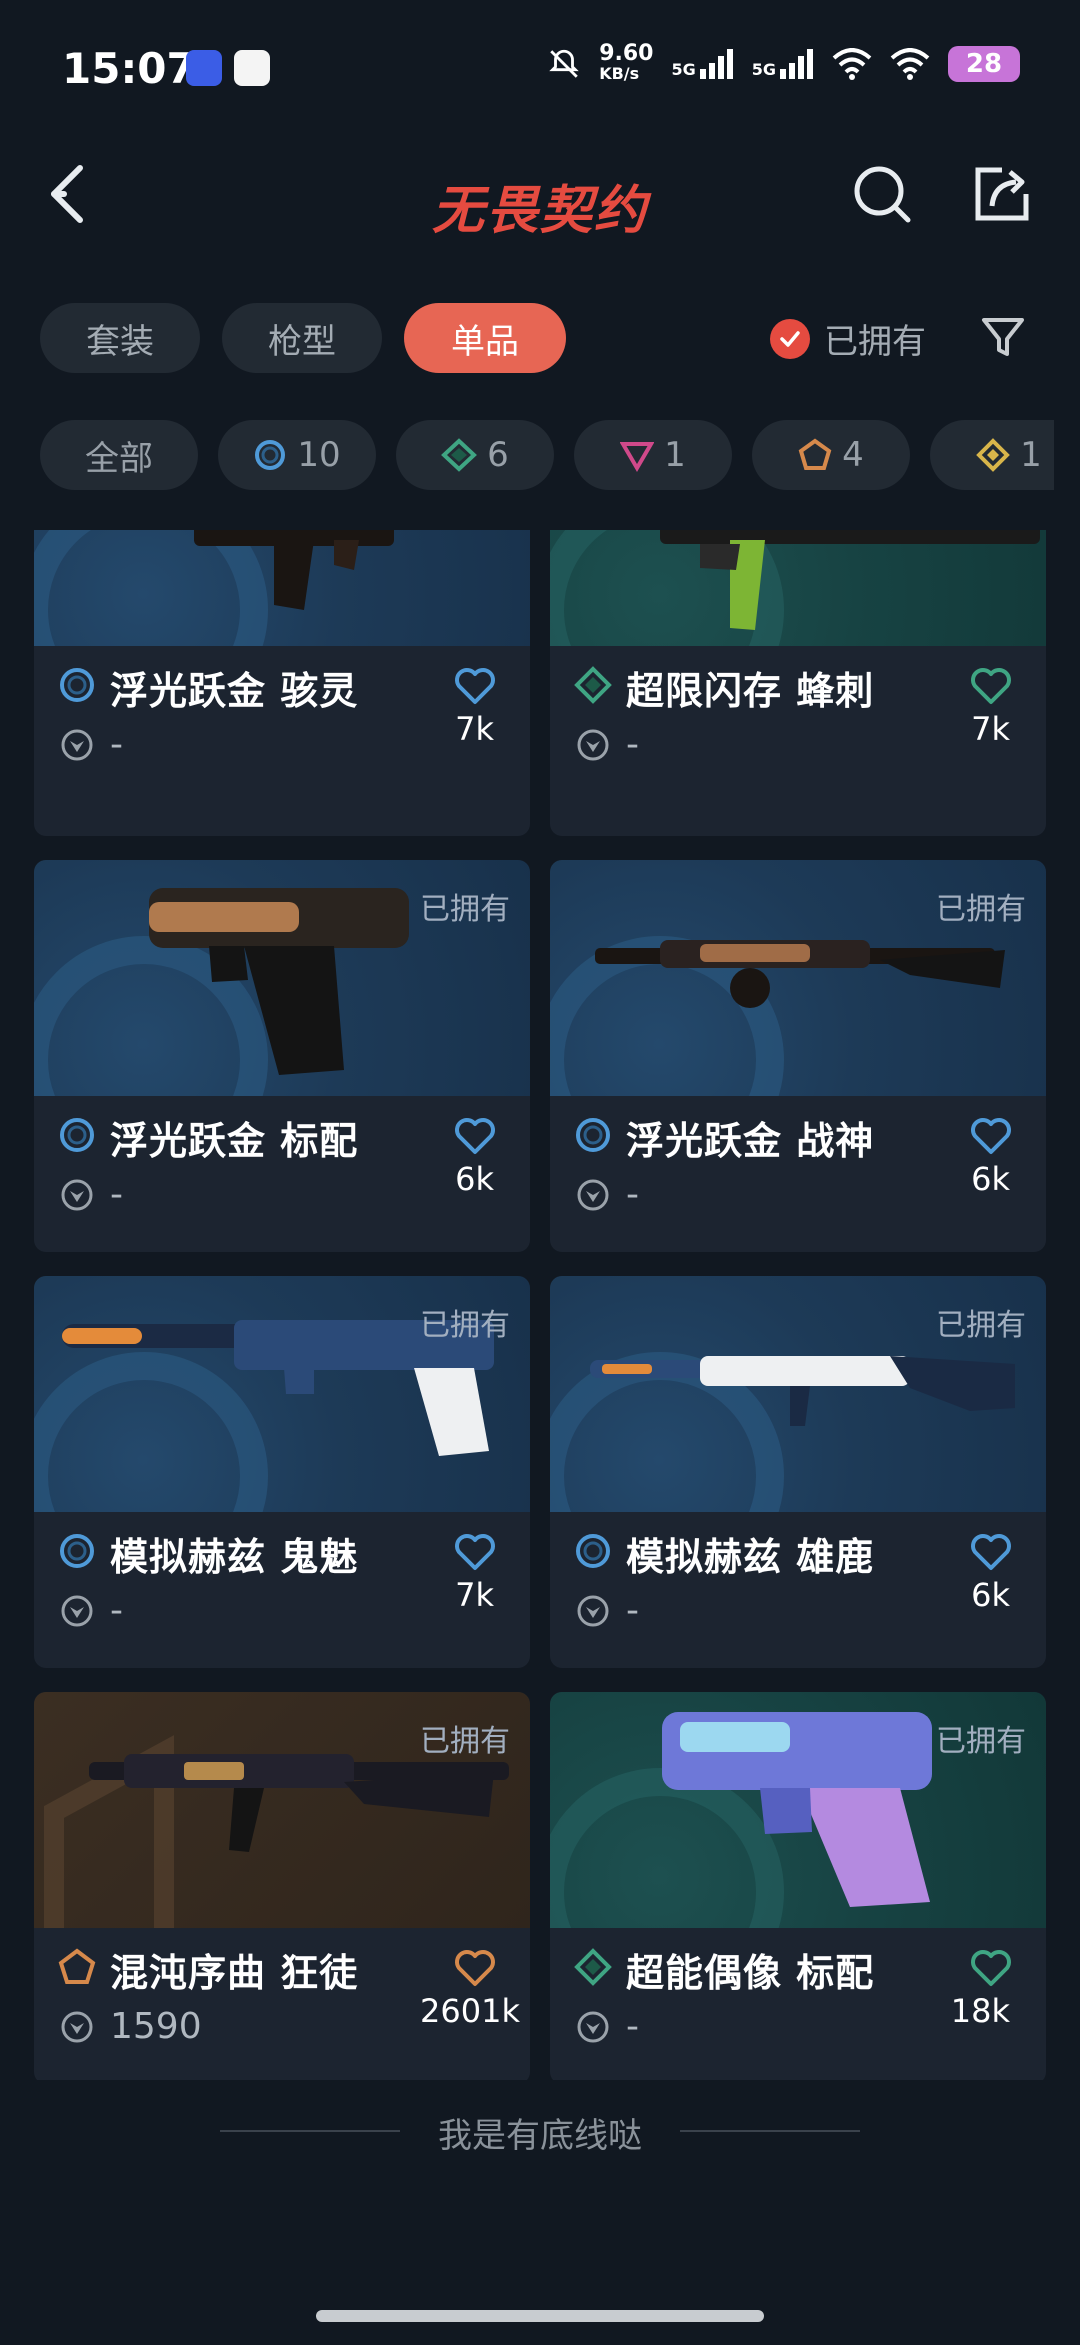 This screenshot has width=1080, height=2345. What do you see at coordinates (234, 691) in the screenshot?
I see `skin-name: 浮光跃金 骇灵` at bounding box center [234, 691].